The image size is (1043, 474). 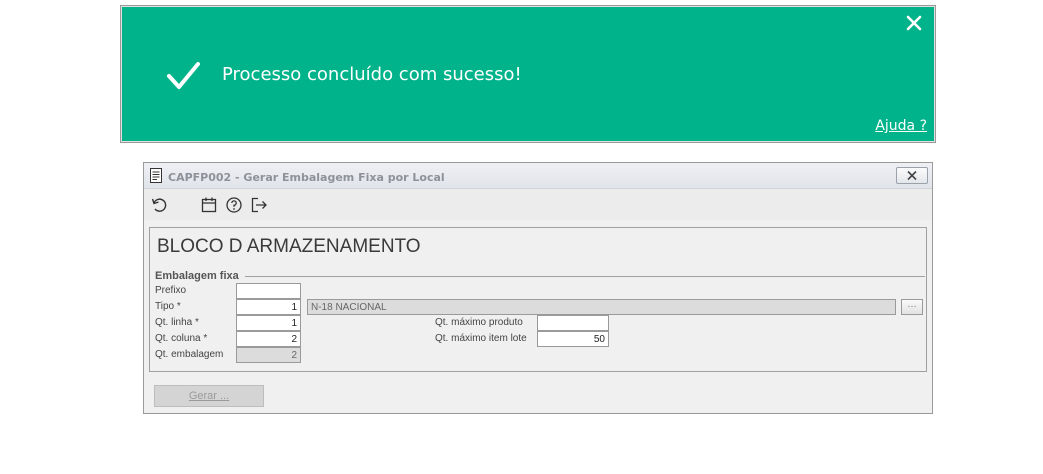 What do you see at coordinates (168, 306) in the screenshot?
I see `tipo-label: Tipo *` at bounding box center [168, 306].